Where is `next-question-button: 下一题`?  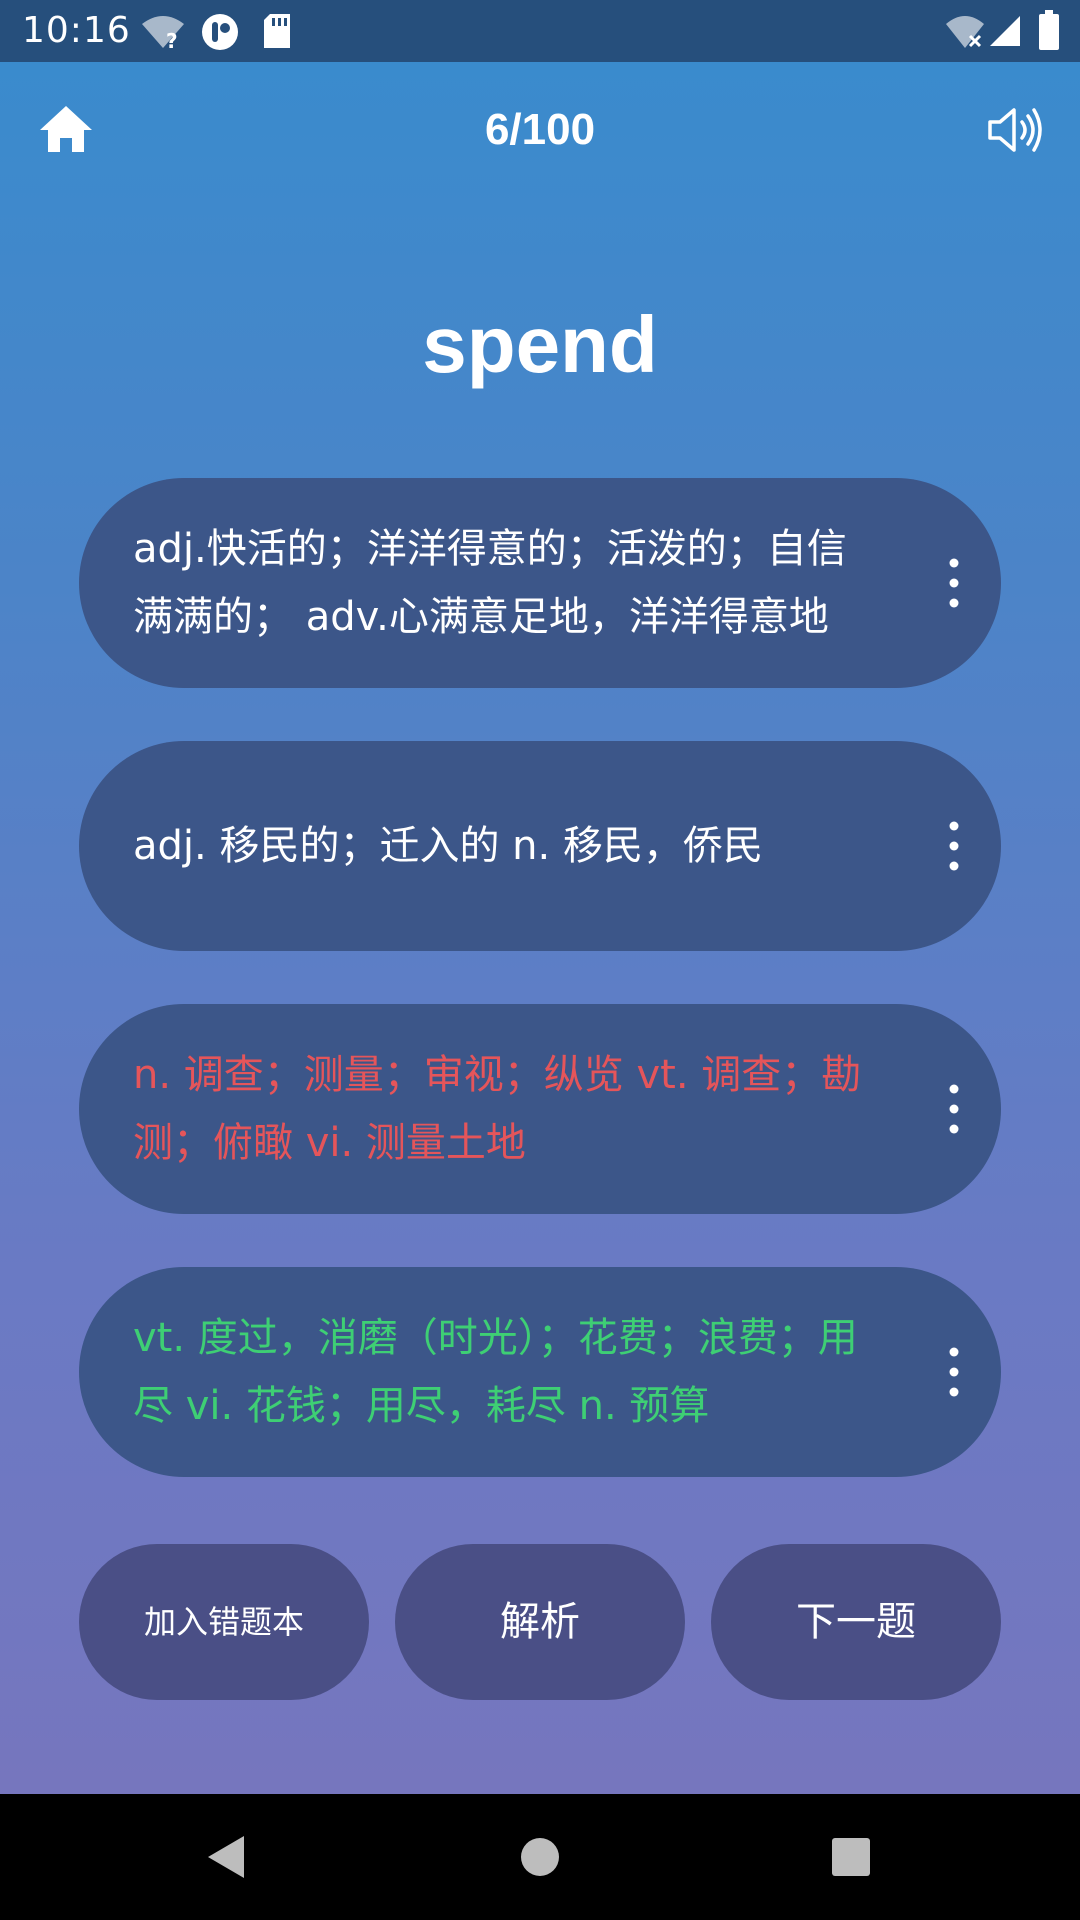 next-question-button: 下一题 is located at coordinates (856, 1622).